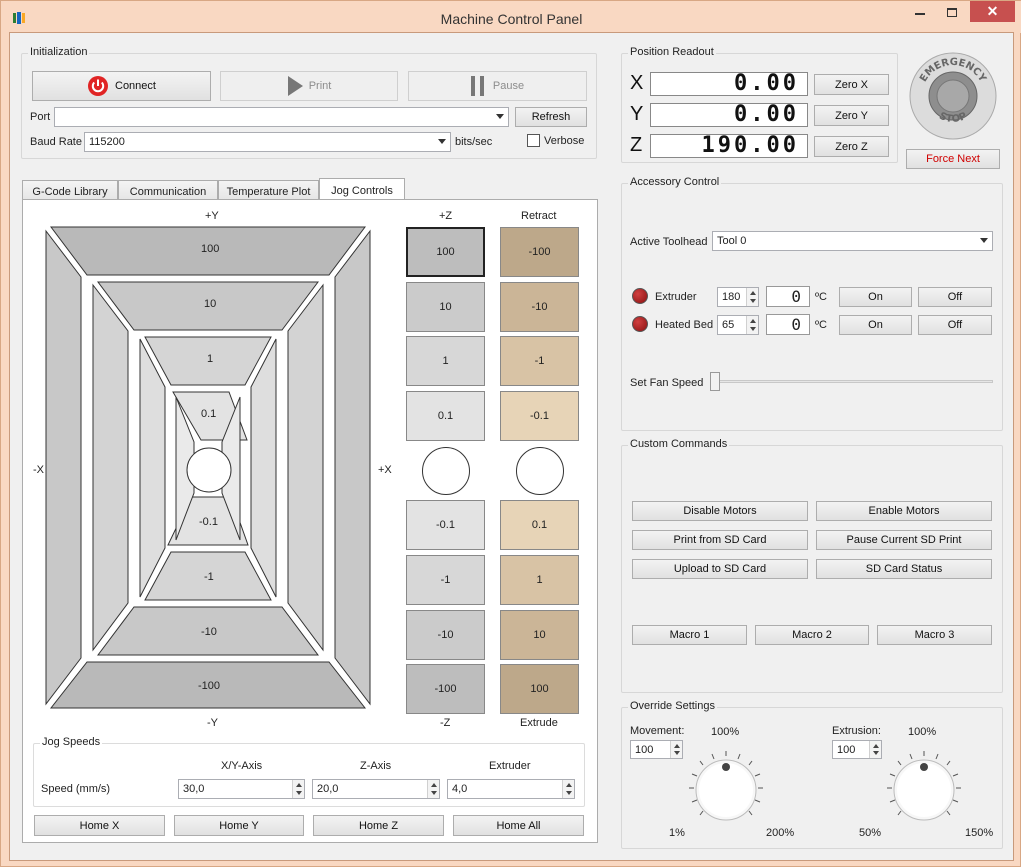 This screenshot has height=867, width=1021. What do you see at coordinates (821, 297) in the screenshot?
I see `extruder-unit: ºC` at bounding box center [821, 297].